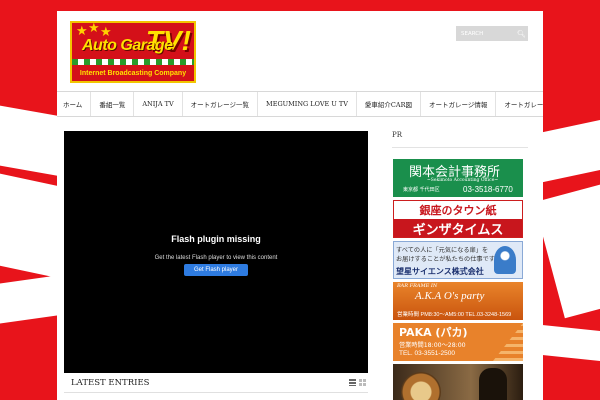 Image resolution: width=600 pixels, height=400 pixels. What do you see at coordinates (463, 180) in the screenshot?
I see `ad-text: ~Sekimoto Accounting Office~` at bounding box center [463, 180].